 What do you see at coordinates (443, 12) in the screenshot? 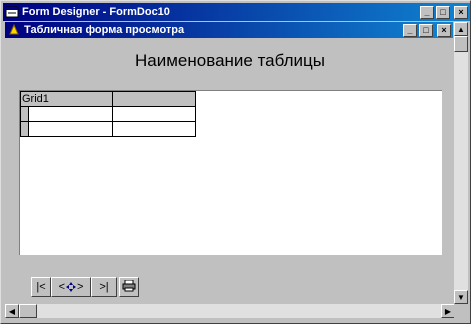
I see `maximize-button: □` at bounding box center [443, 12].